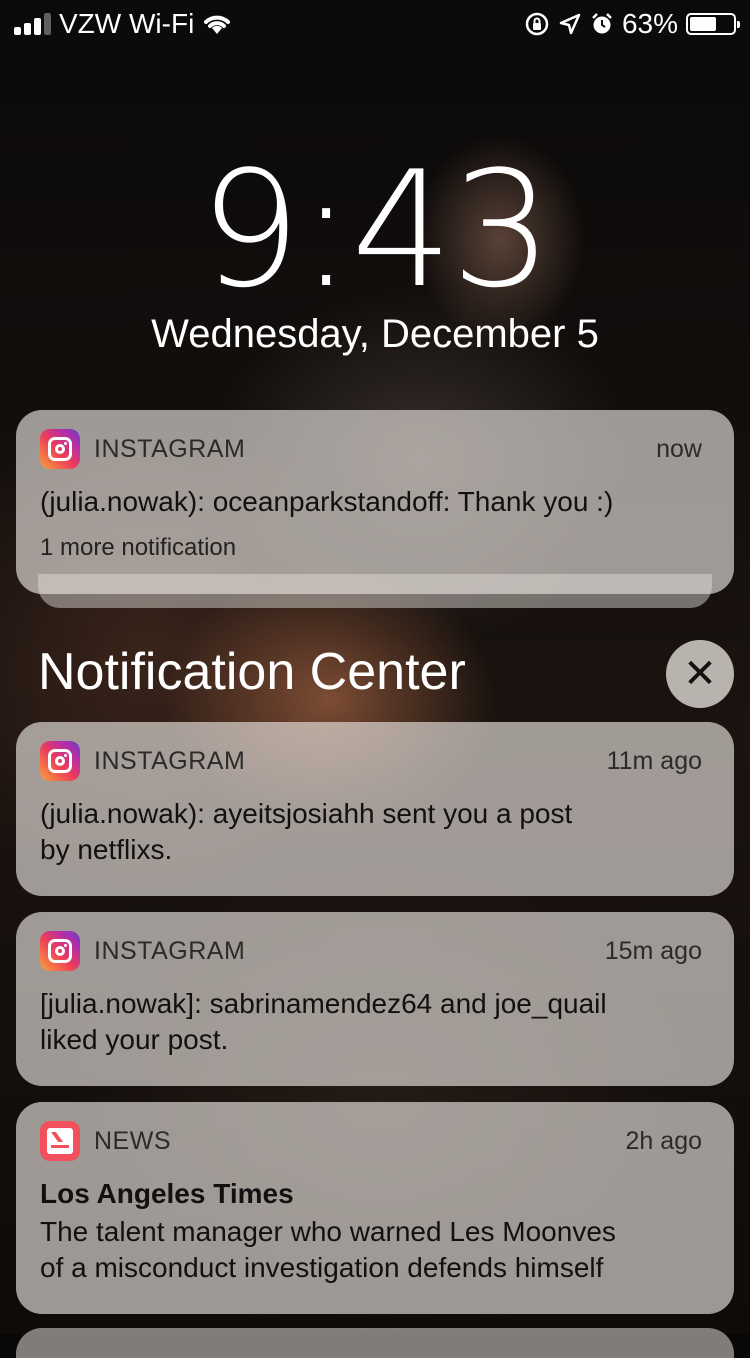 This screenshot has height=1358, width=750. I want to click on close-icon: ✕, so click(700, 674).